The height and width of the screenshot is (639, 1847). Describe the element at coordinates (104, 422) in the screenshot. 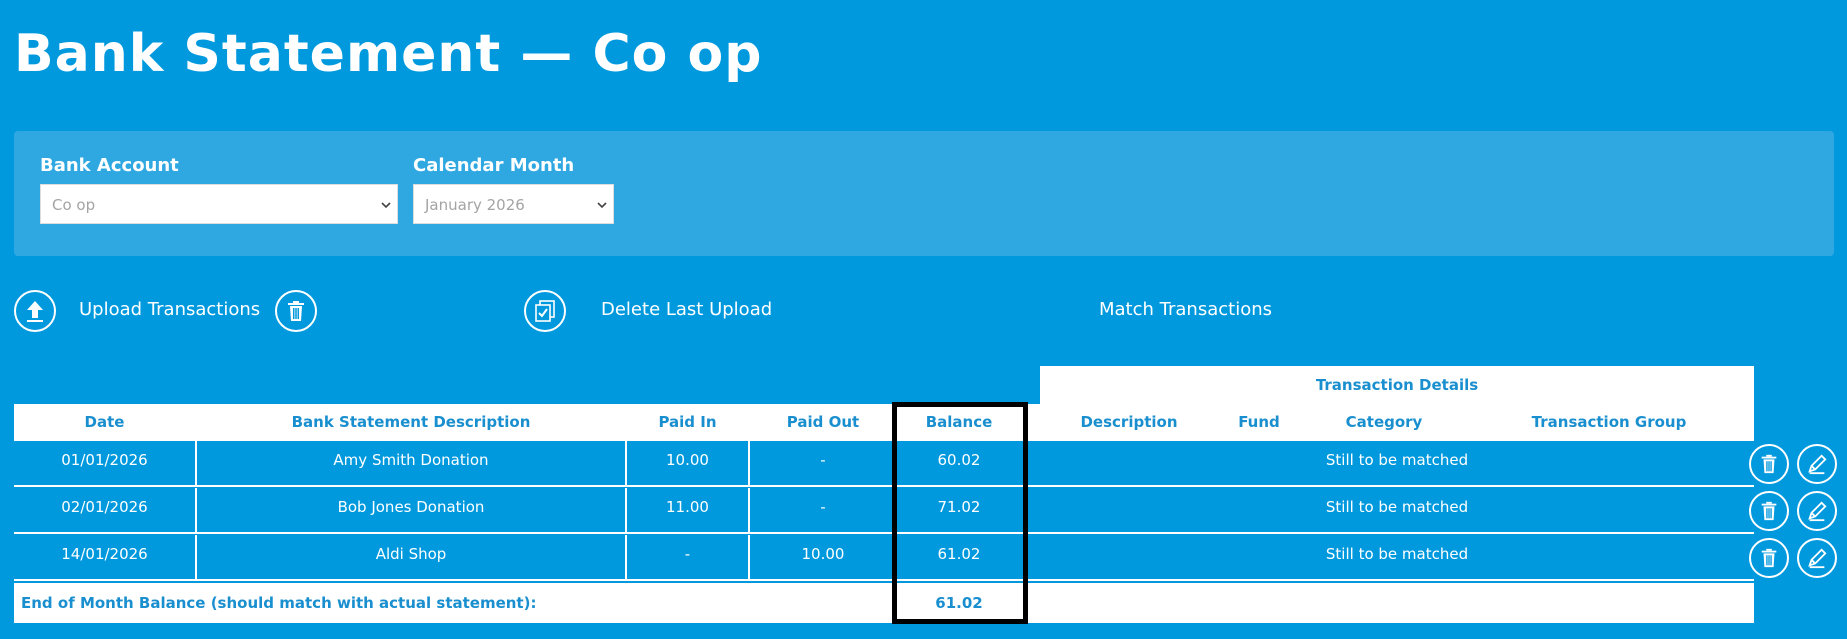

I see `col-date: Date` at that location.